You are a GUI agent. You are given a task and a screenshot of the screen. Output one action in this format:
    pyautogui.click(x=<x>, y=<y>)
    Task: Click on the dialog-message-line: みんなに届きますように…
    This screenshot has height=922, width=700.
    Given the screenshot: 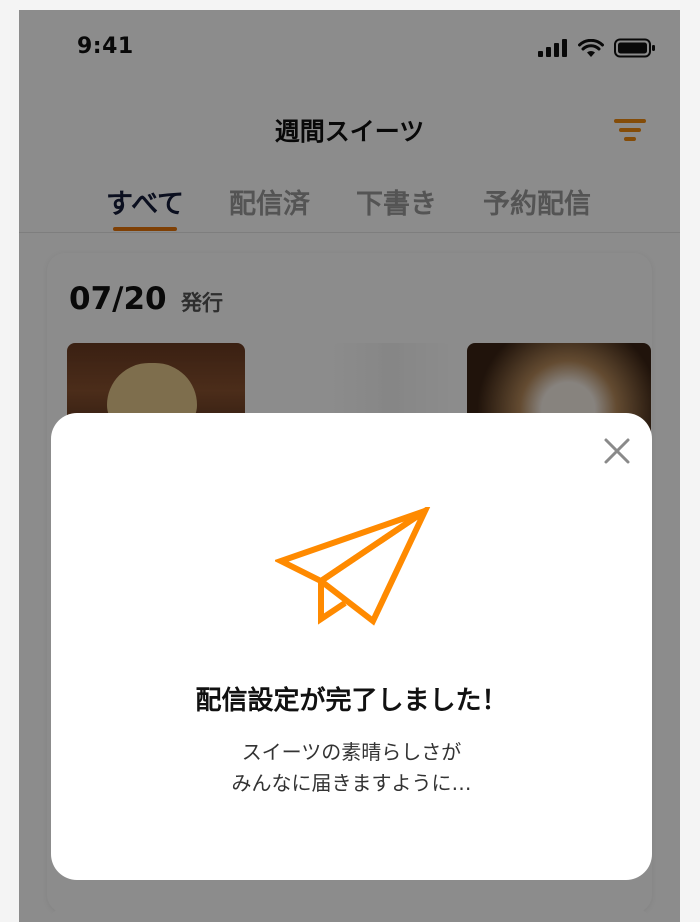 What is the action you would take?
    pyautogui.click(x=351, y=783)
    